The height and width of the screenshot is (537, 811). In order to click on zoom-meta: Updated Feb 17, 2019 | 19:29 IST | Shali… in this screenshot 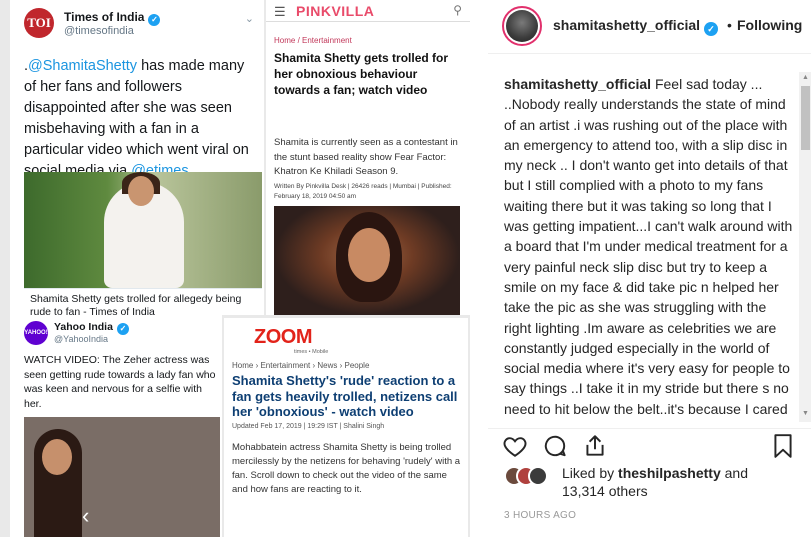, I will do `click(308, 426)`.